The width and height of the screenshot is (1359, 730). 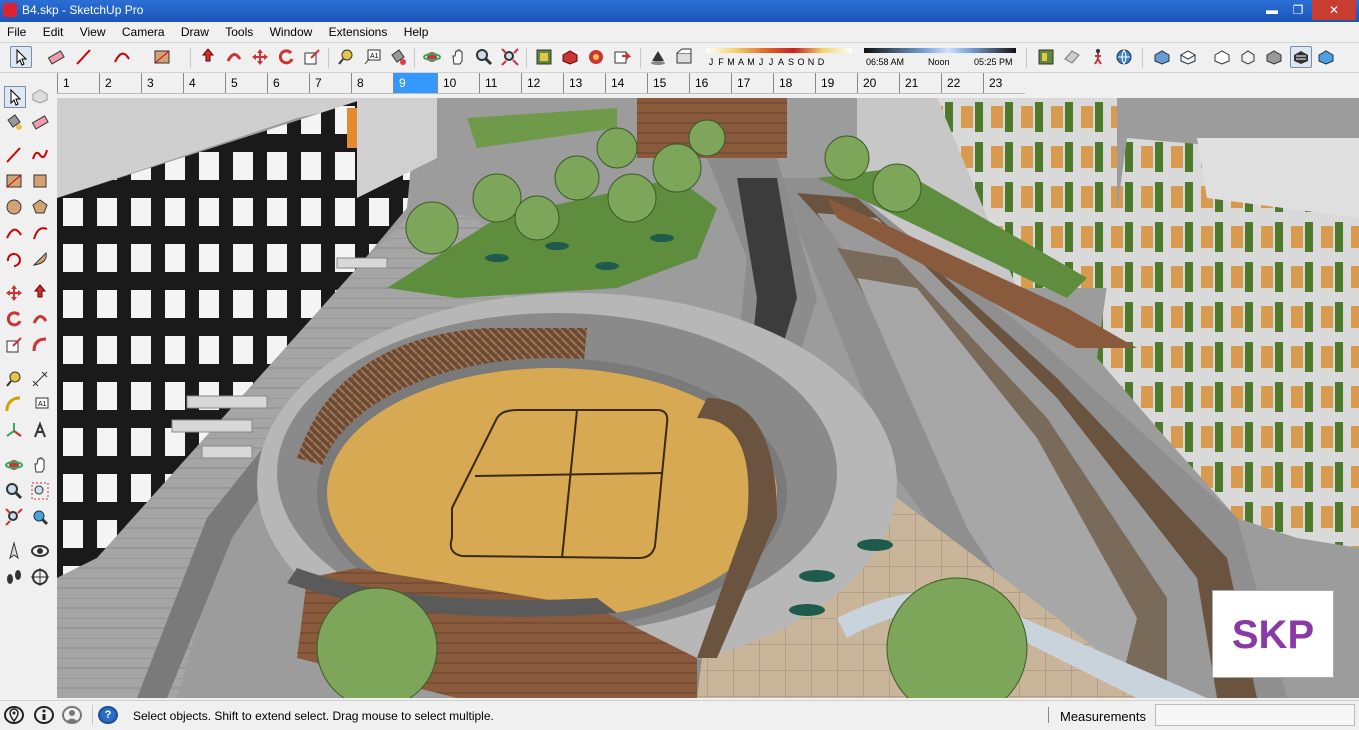 I want to click on menu-window: Window, so click(x=291, y=30).